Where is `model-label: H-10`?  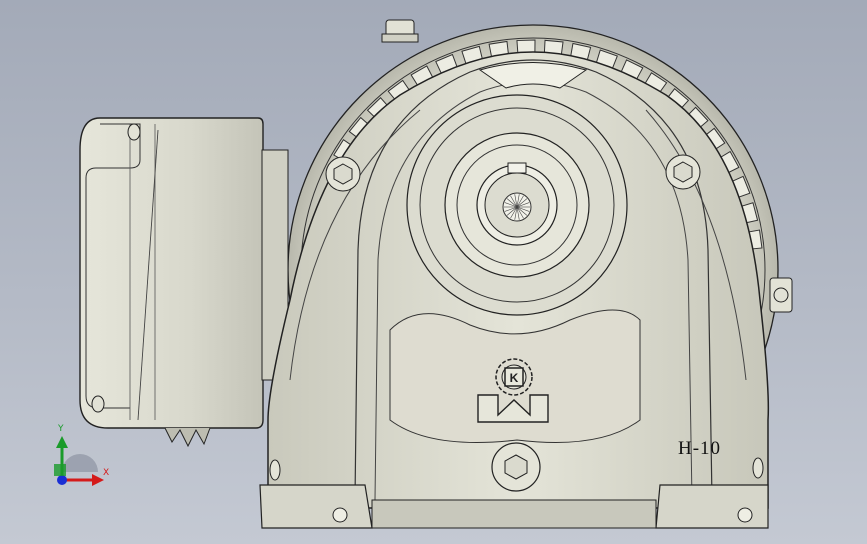
model-label: H-10 is located at coordinates (700, 448).